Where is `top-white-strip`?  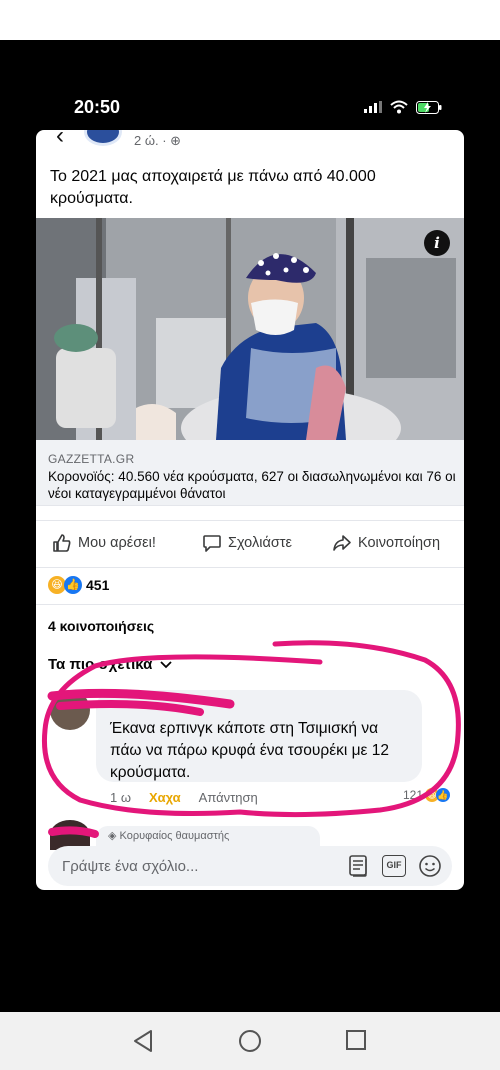 top-white-strip is located at coordinates (250, 20).